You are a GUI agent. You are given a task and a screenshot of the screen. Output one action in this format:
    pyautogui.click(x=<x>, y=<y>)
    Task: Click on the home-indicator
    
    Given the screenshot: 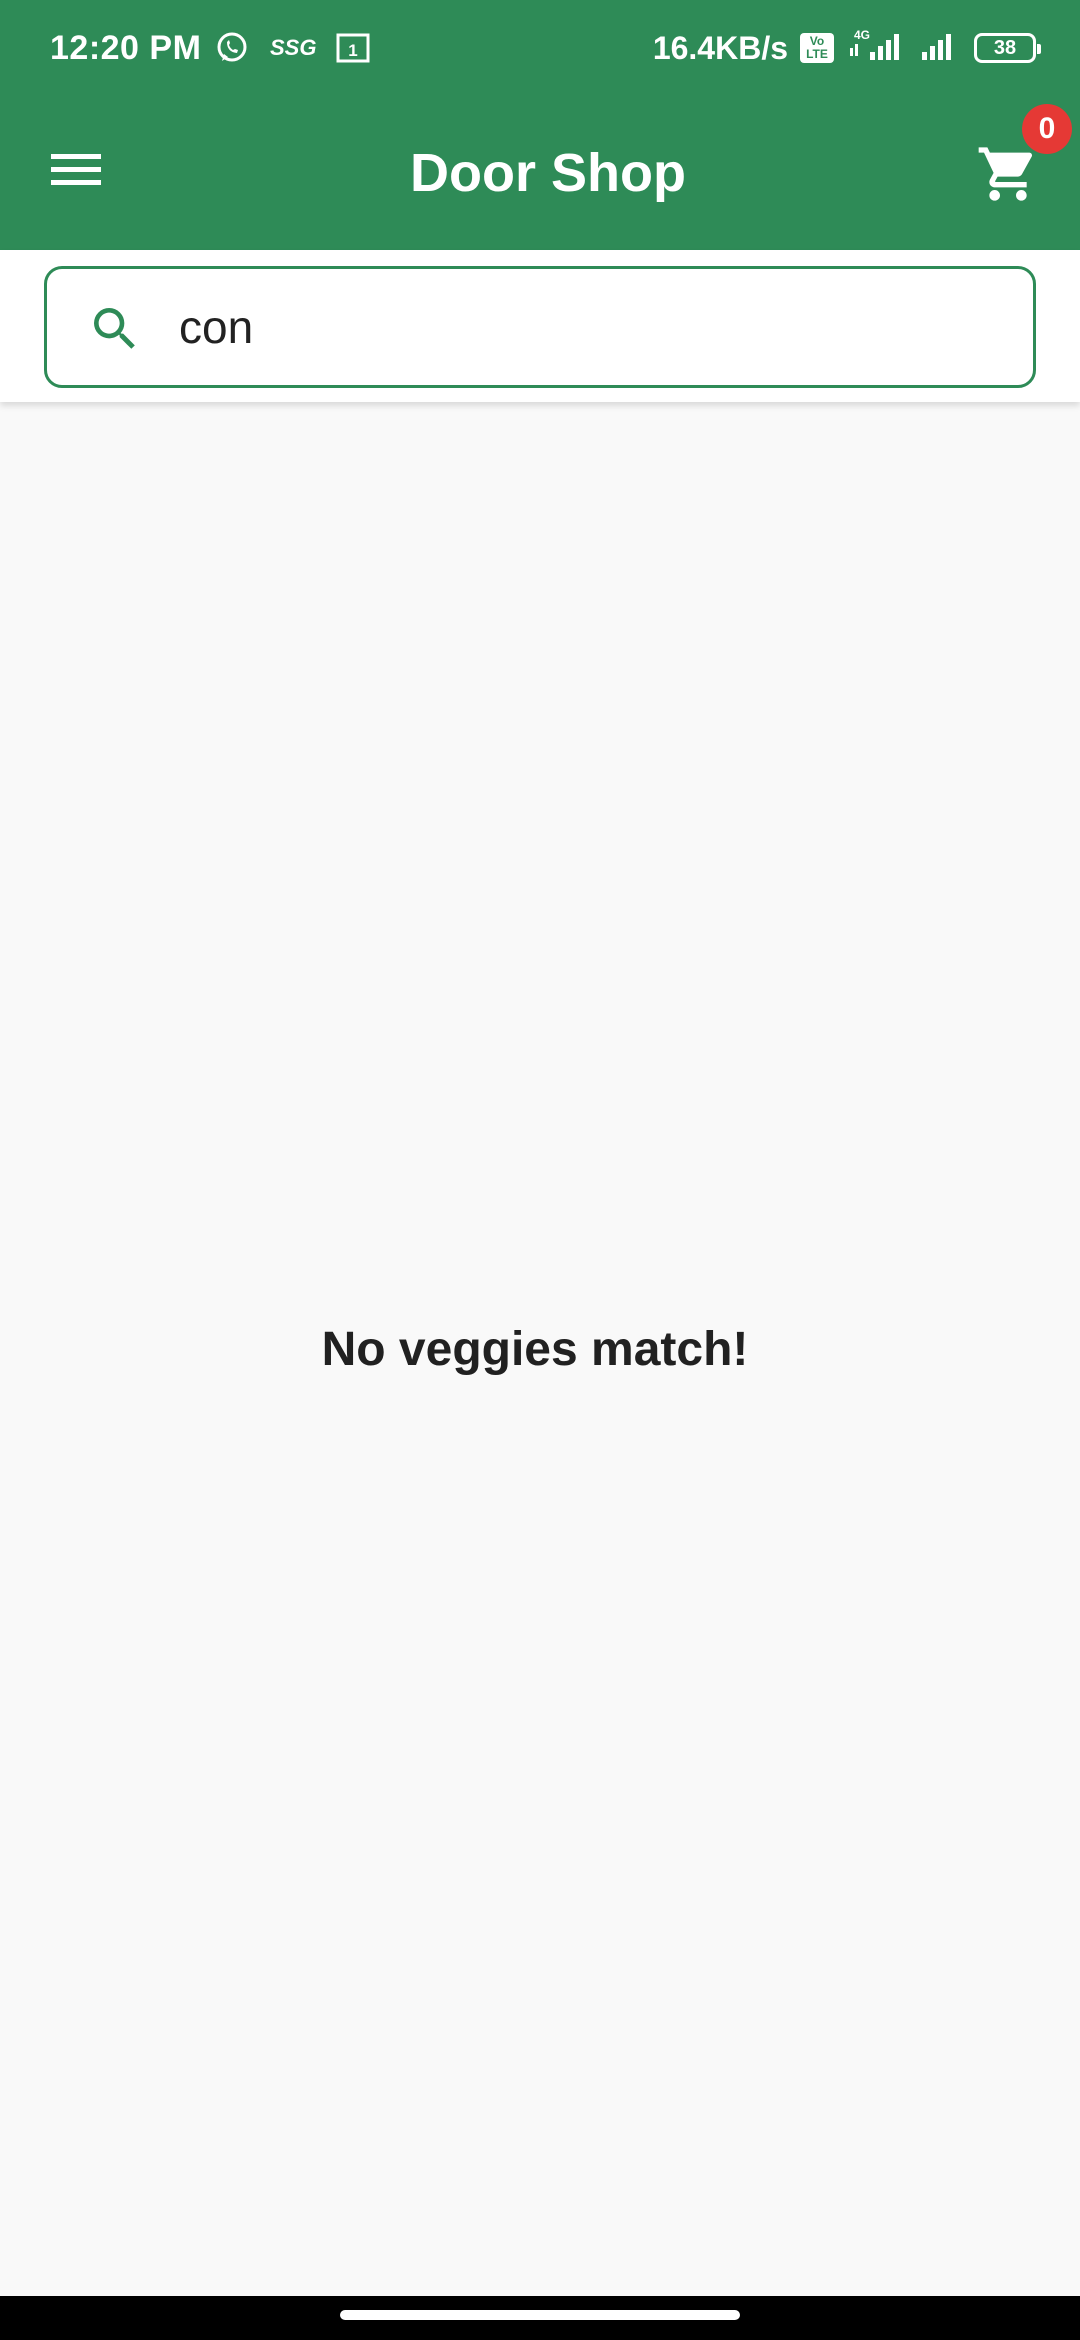 What is the action you would take?
    pyautogui.click(x=540, y=2315)
    